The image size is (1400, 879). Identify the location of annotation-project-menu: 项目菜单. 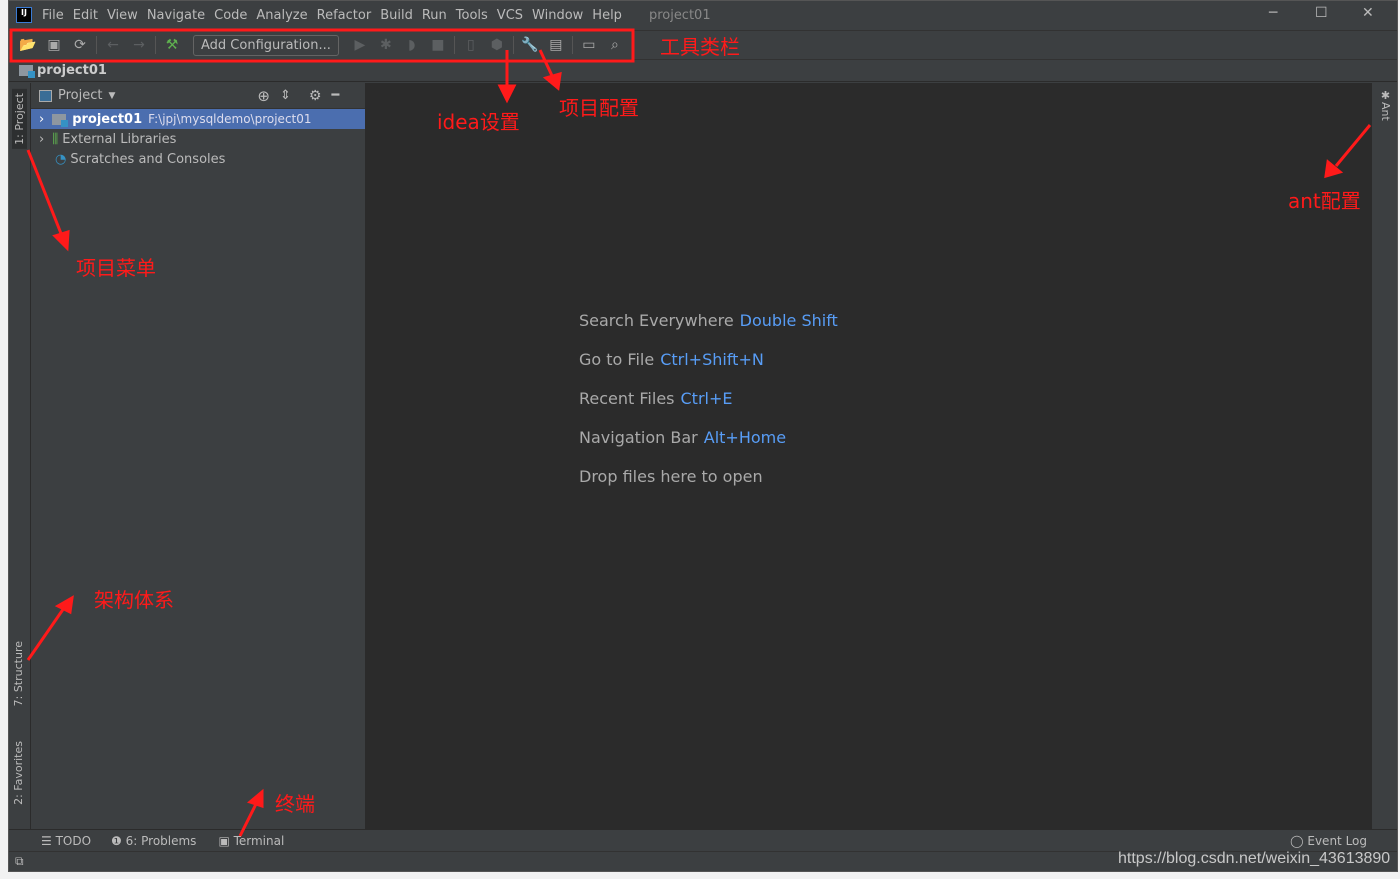
(116, 268).